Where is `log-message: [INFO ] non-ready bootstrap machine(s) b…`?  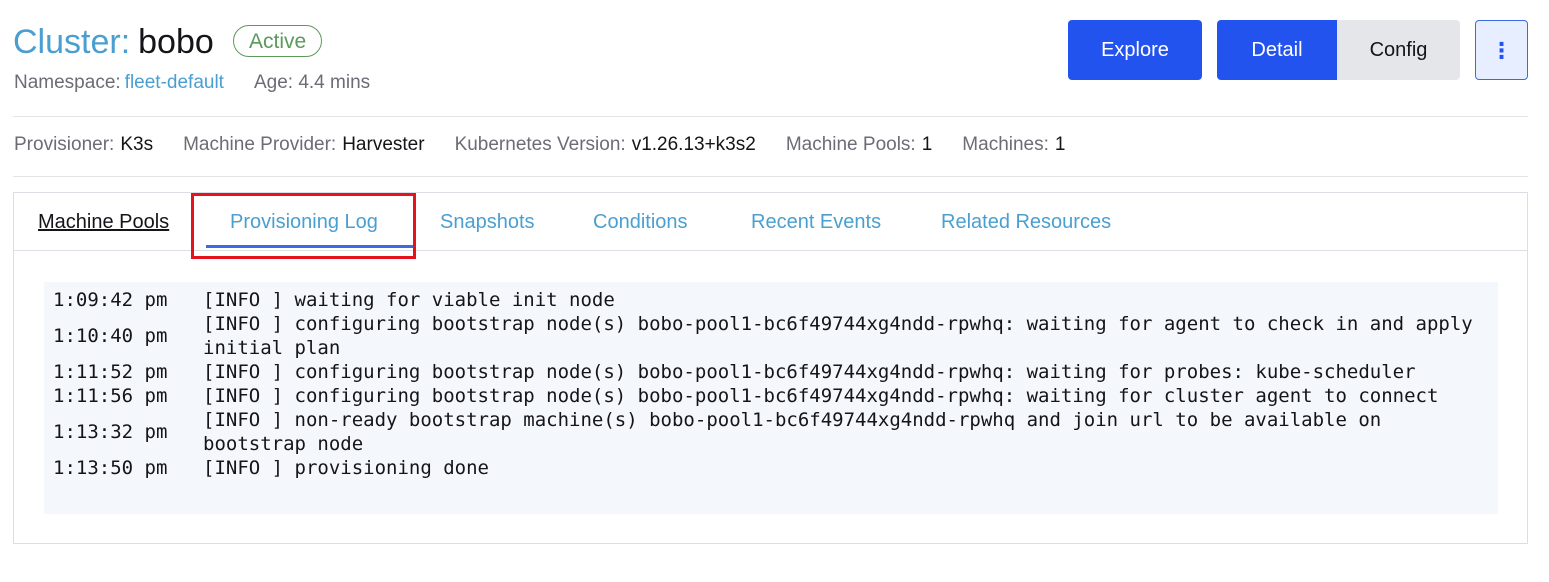 log-message: [INFO ] non-ready bootstrap machine(s) b… is located at coordinates (792, 432).